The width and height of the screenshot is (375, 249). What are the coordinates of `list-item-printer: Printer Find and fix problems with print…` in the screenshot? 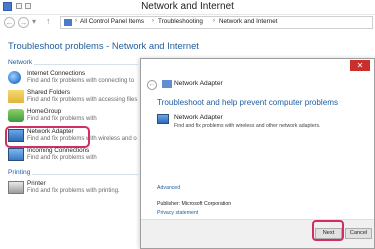 It's located at (83, 188).